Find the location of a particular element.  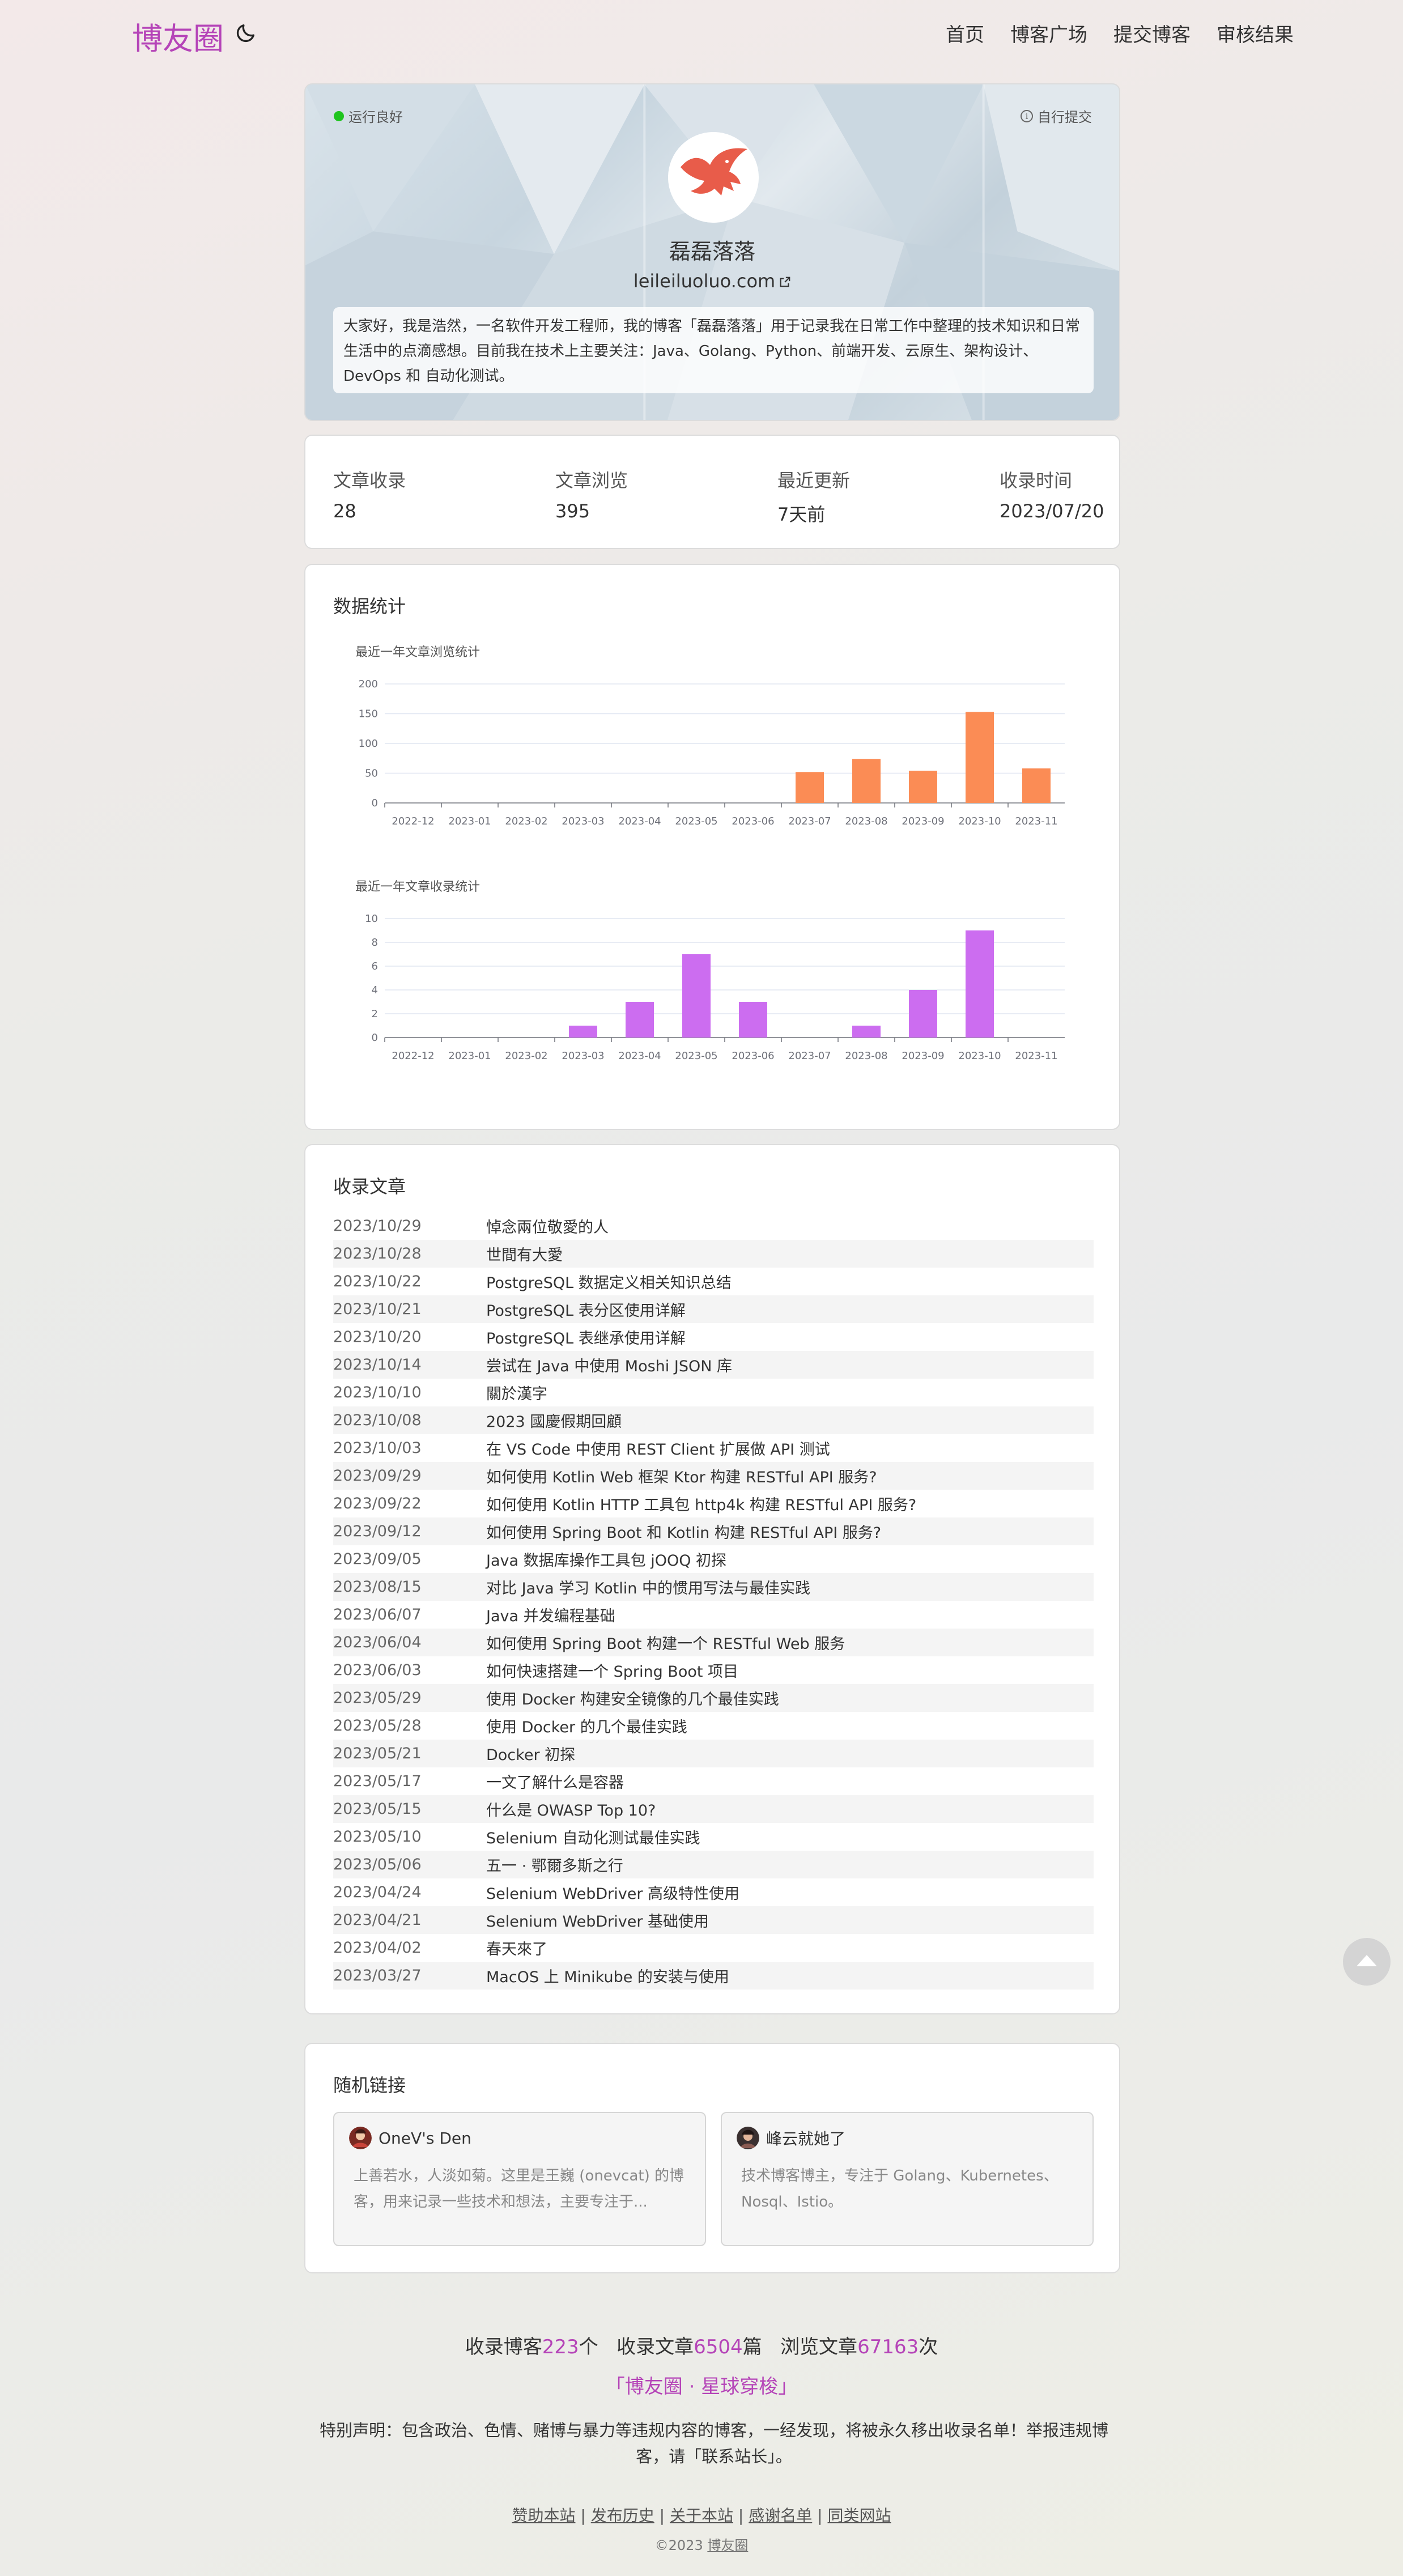

chart-title-views: 最近一年文章浏览统计 is located at coordinates (418, 652).